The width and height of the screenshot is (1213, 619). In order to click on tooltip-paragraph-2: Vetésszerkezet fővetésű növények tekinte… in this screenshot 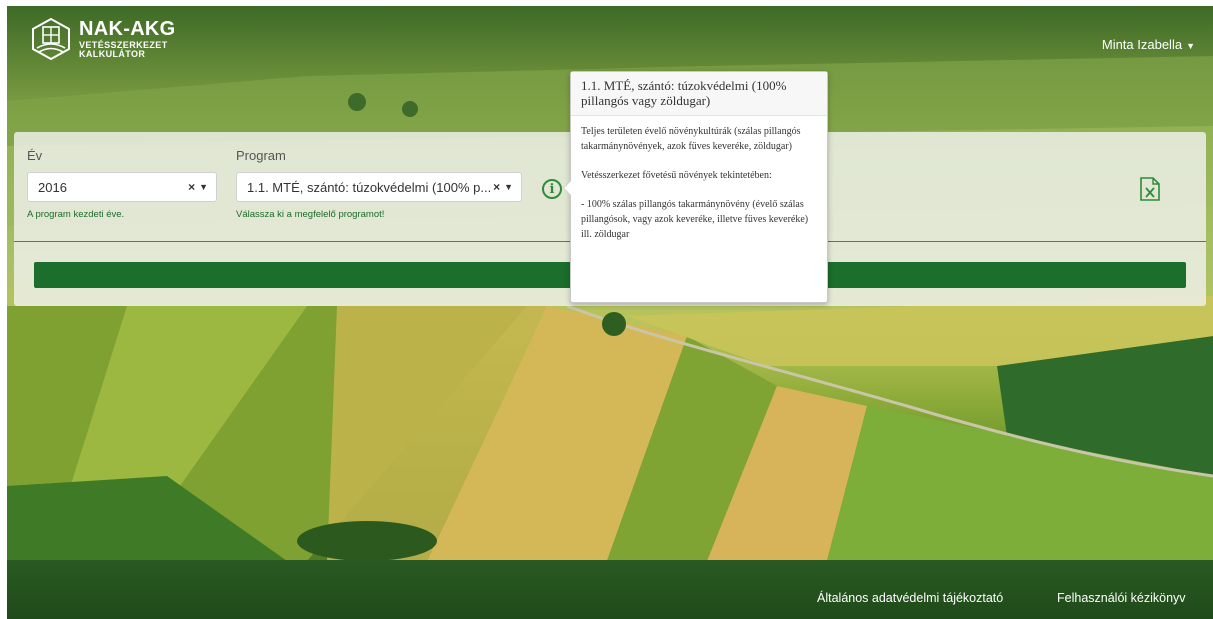, I will do `click(676, 175)`.